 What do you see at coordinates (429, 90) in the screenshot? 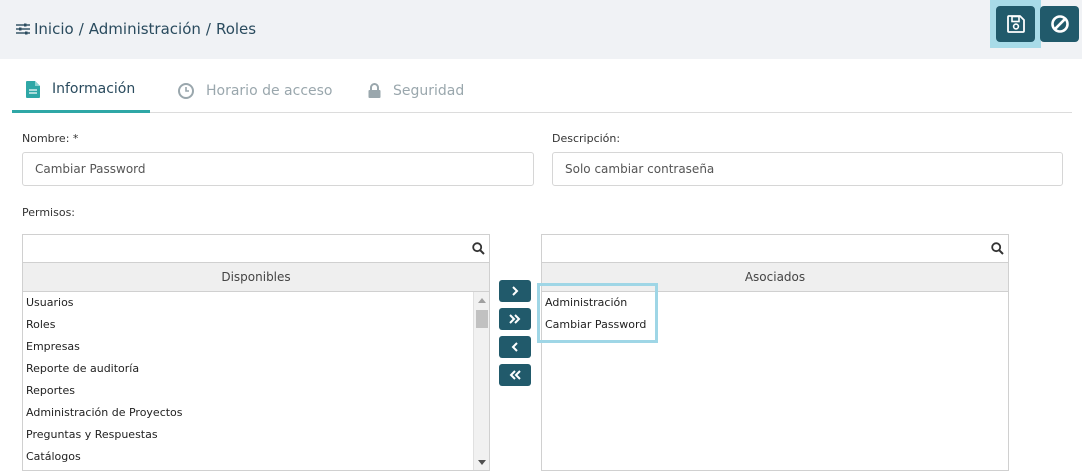
I see `tab-seguridad-label: Seguridad` at bounding box center [429, 90].